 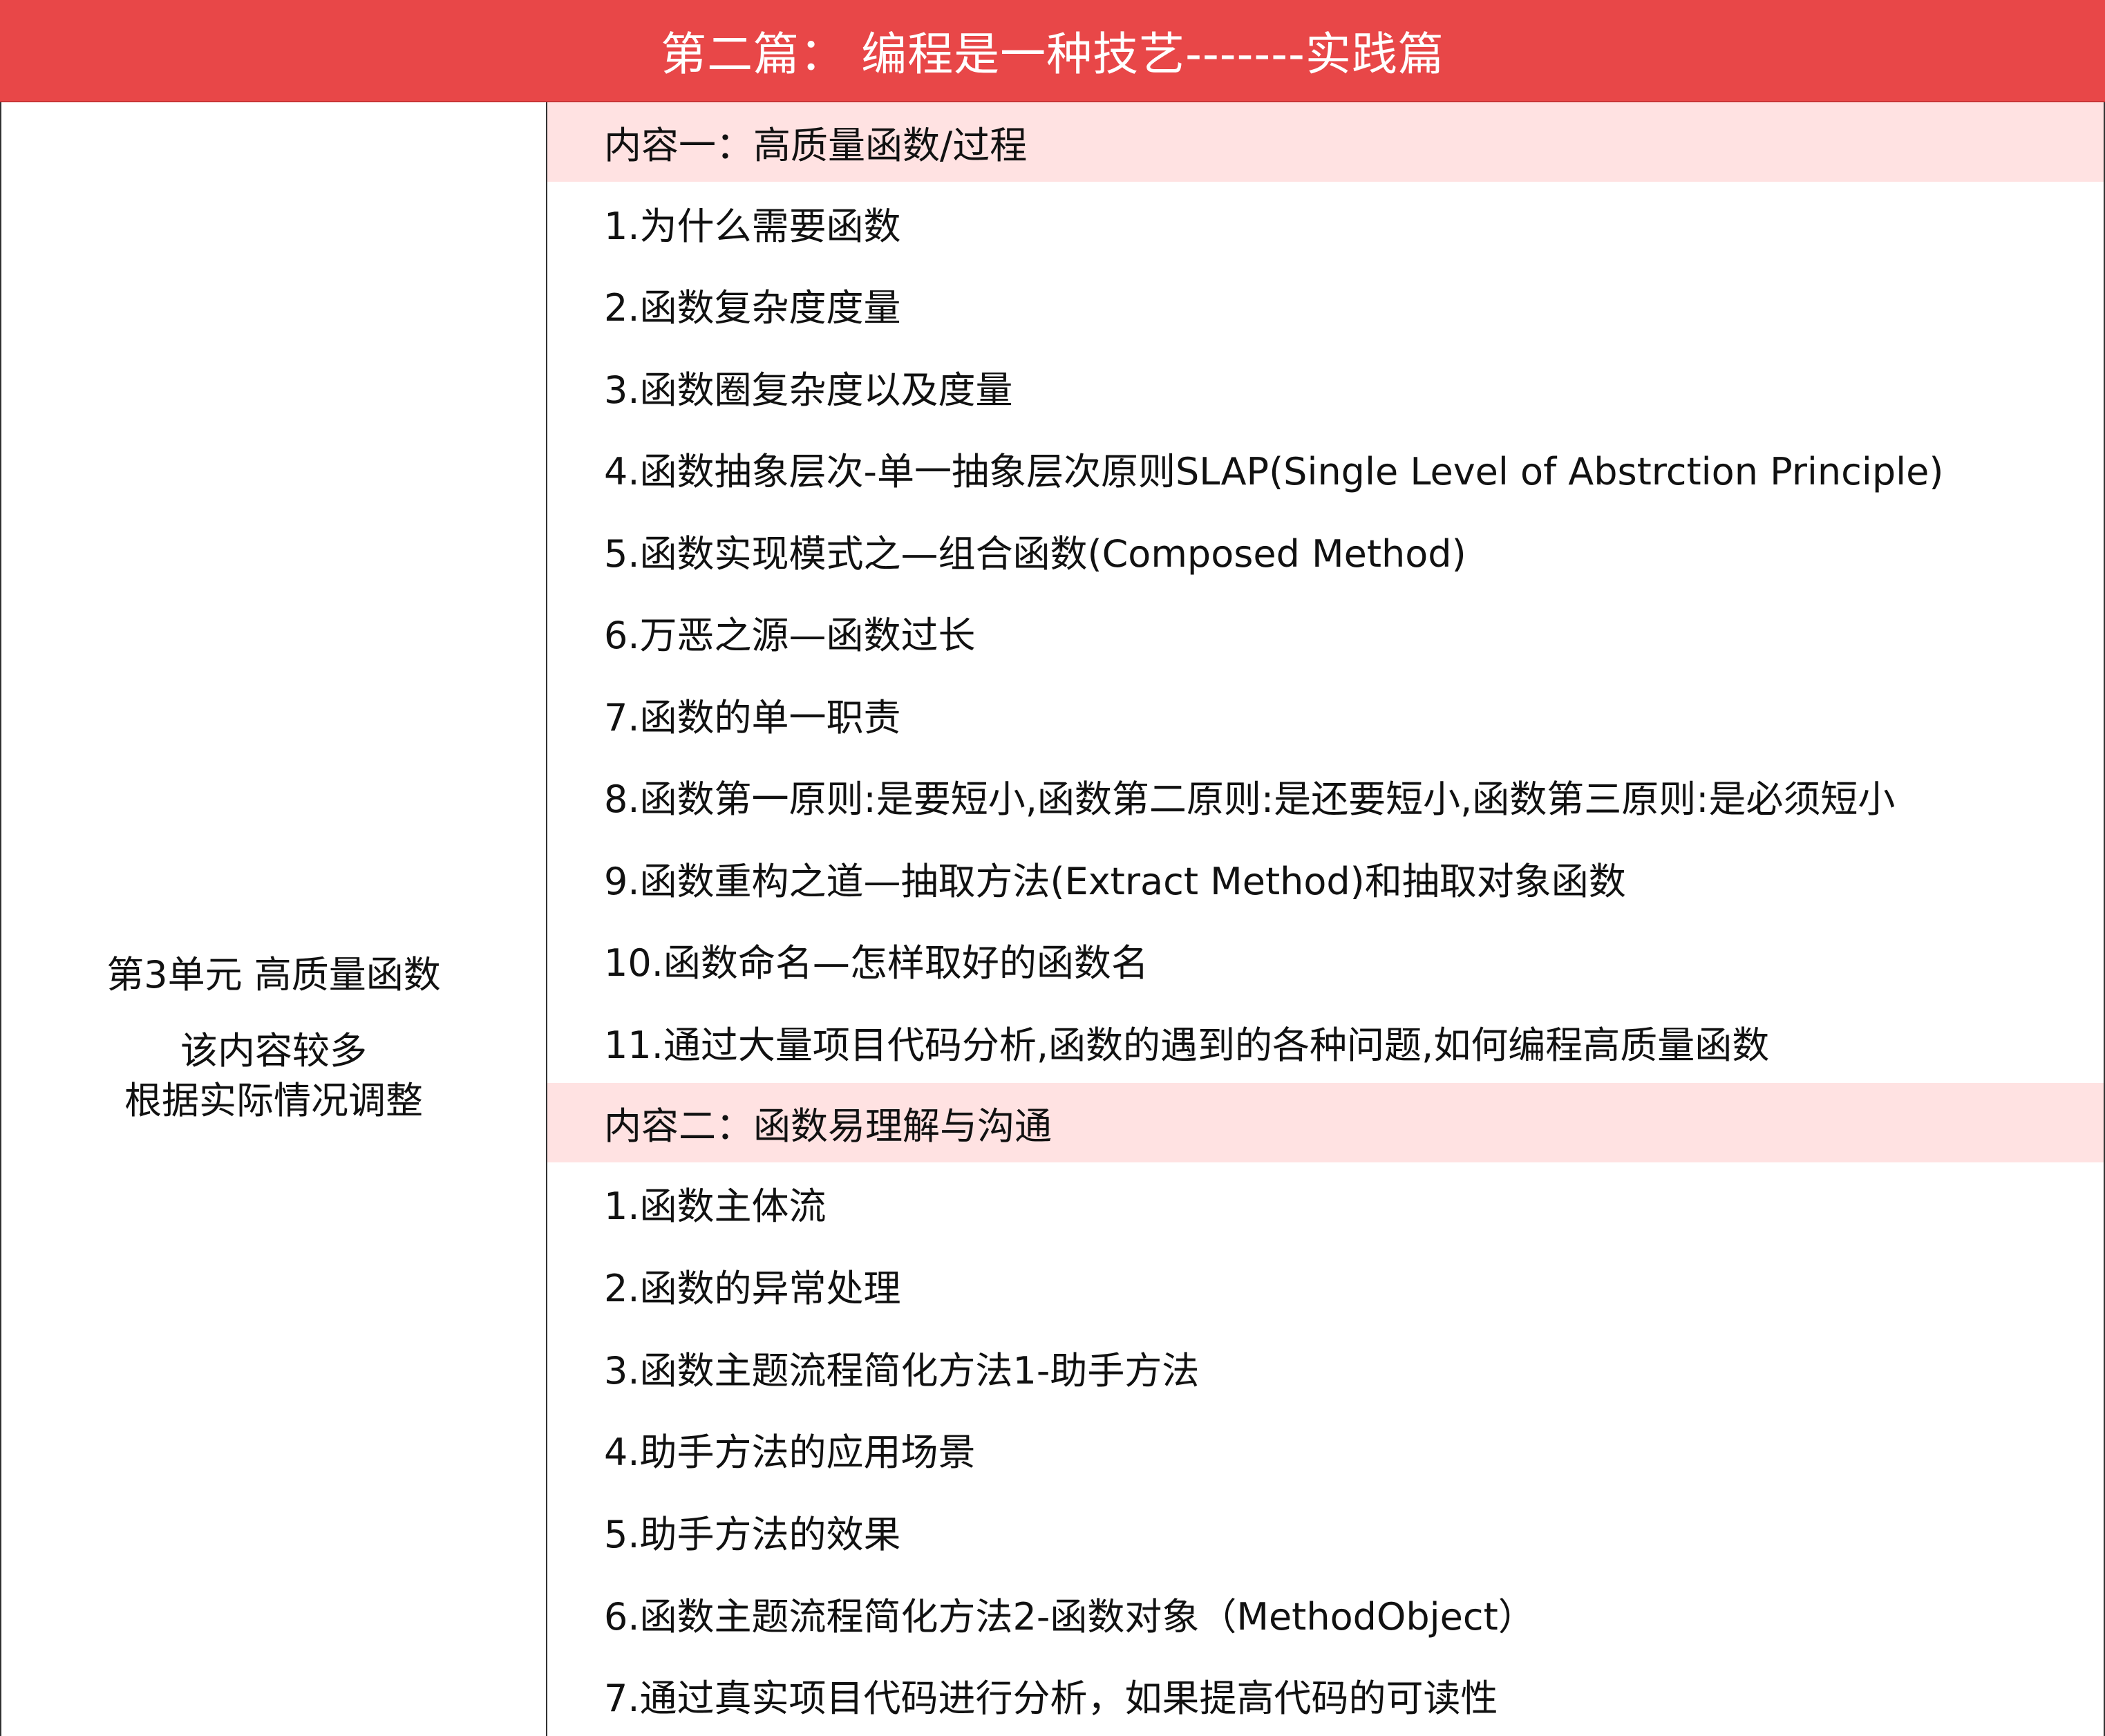 What do you see at coordinates (1035, 553) in the screenshot?
I see `list-item: 5.函数实现模式之—组合函数(Composed Method)` at bounding box center [1035, 553].